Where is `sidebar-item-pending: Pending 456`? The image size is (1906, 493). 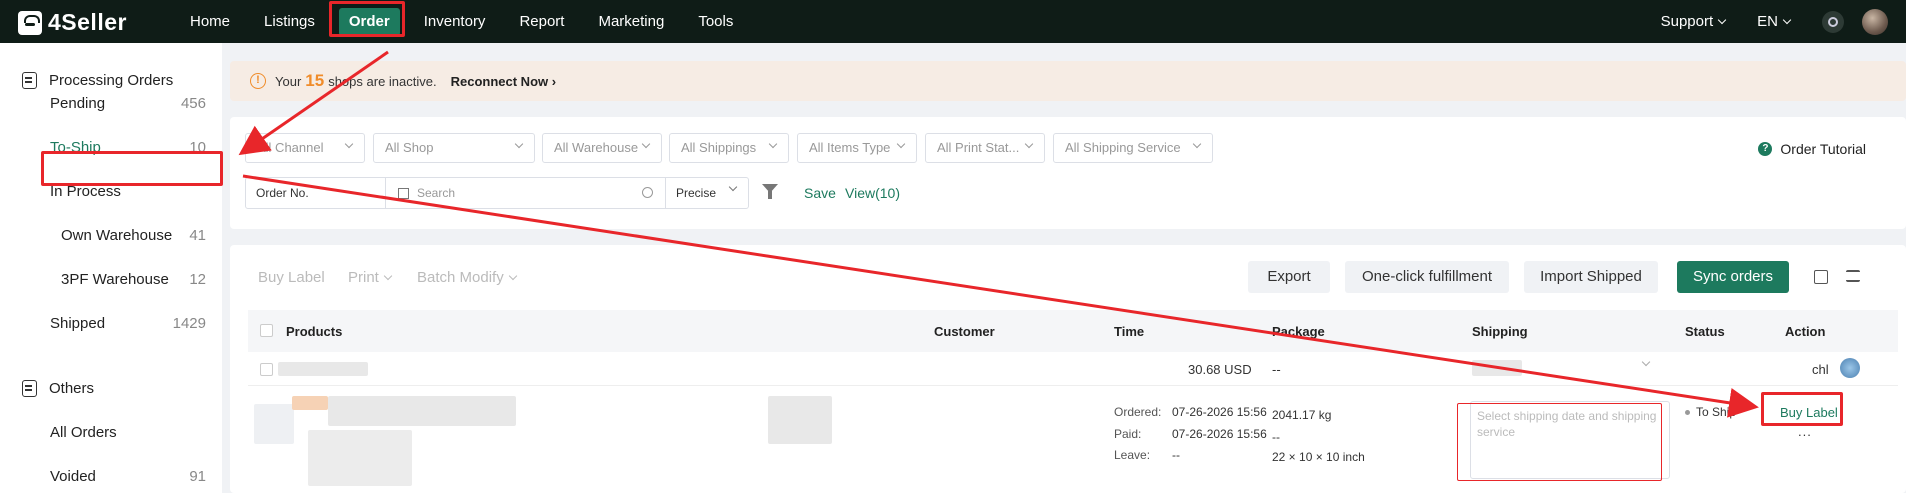 sidebar-item-pending: Pending 456 is located at coordinates (128, 103).